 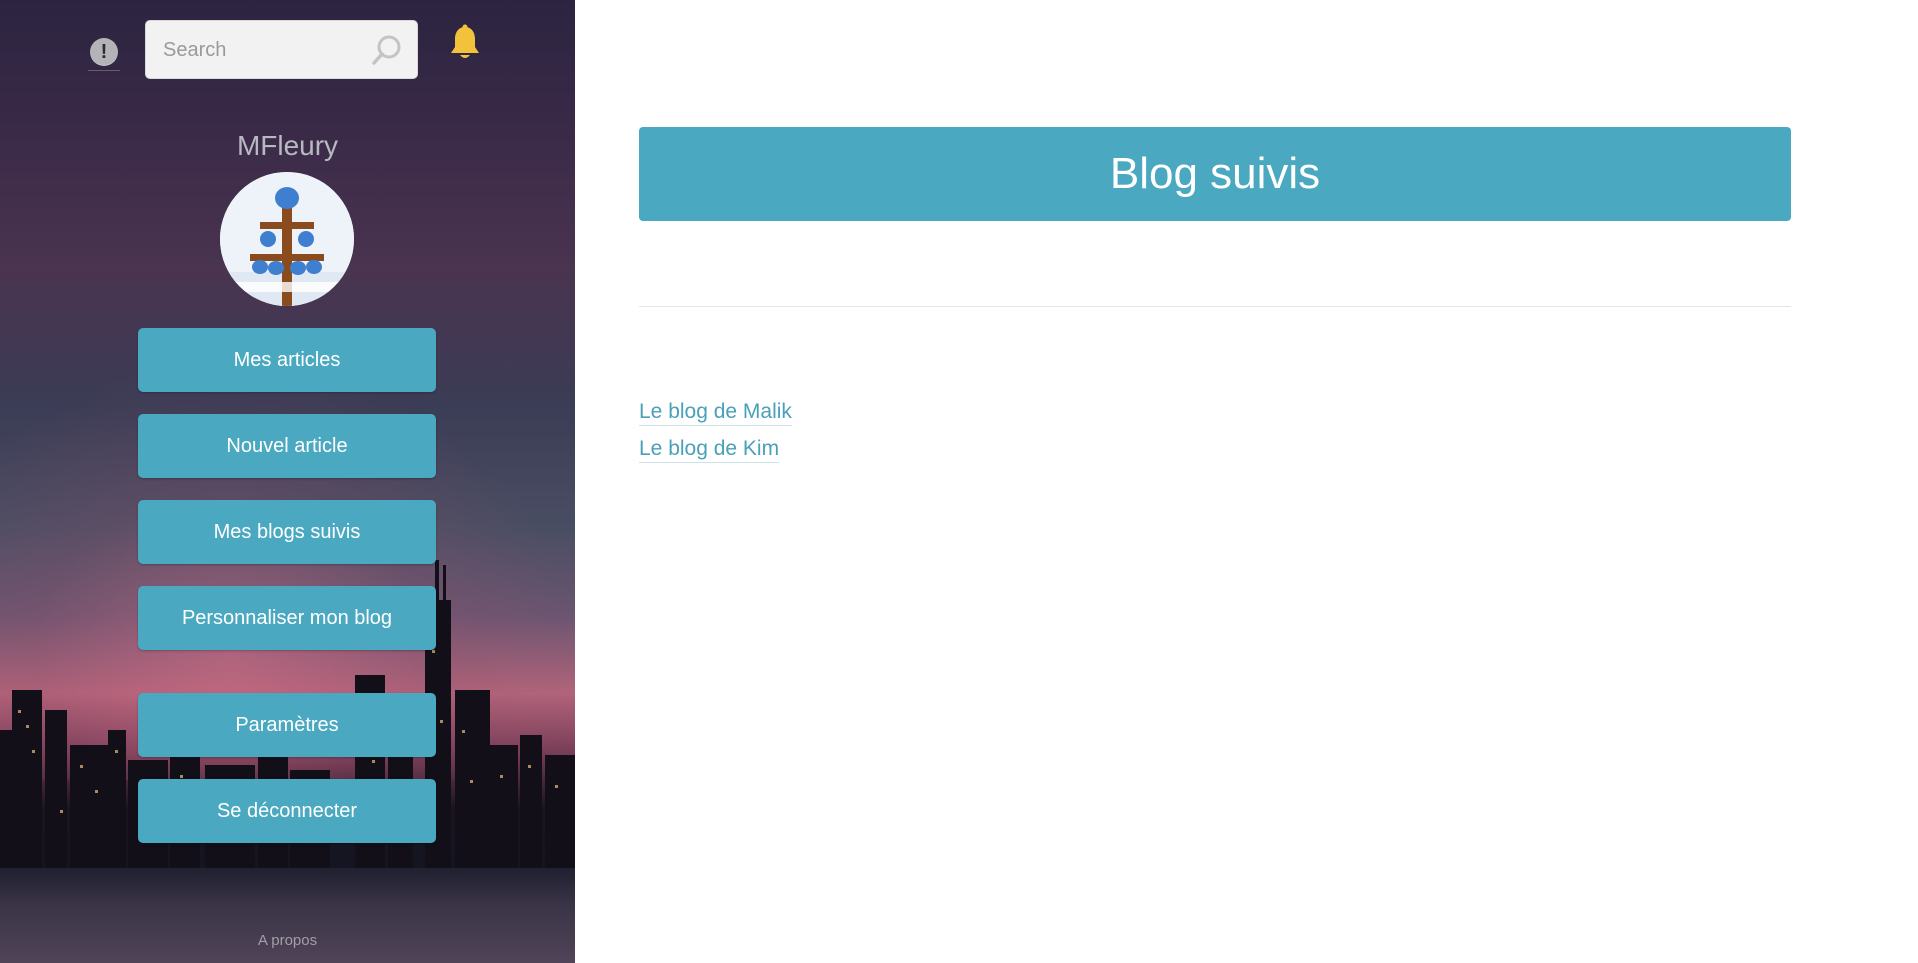 I want to click on list-item: Le blog de Malik, so click(x=715, y=417).